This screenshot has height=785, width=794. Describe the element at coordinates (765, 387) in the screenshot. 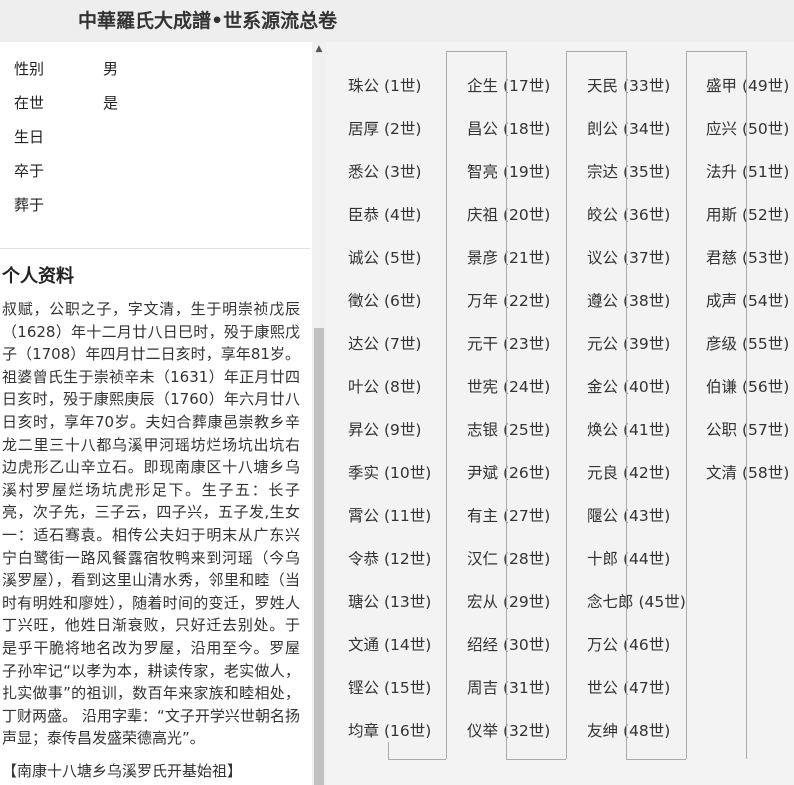

I see `generation-number: (56世)` at that location.